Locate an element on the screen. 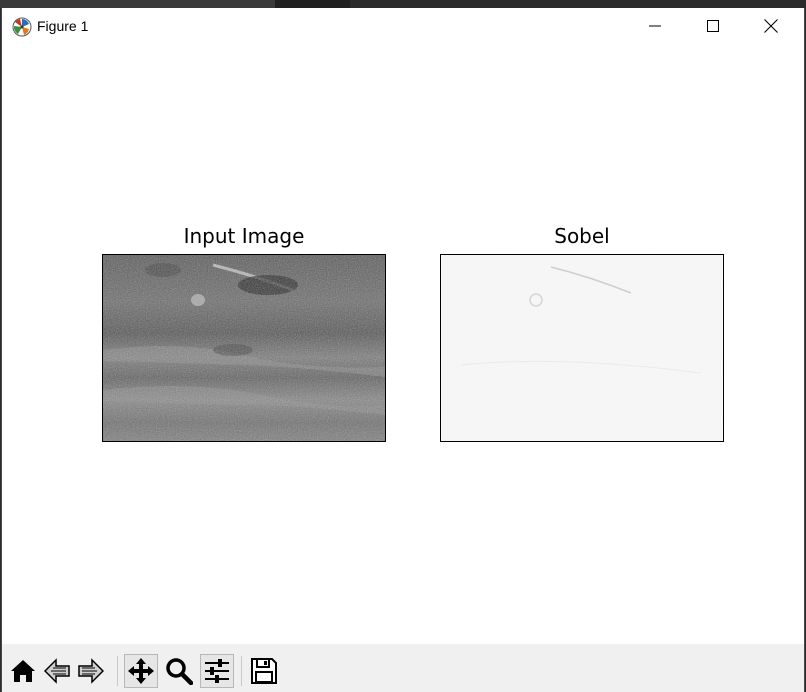 This screenshot has width=806, height=692. window-title: Figure 1 is located at coordinates (63, 26).